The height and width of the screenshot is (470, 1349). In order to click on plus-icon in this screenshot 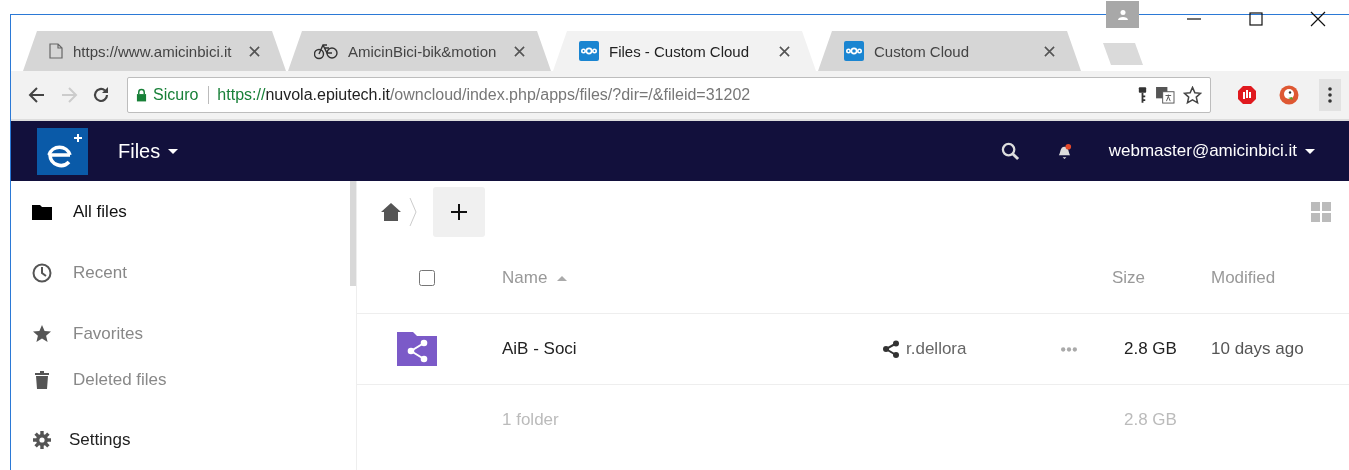, I will do `click(459, 212)`.